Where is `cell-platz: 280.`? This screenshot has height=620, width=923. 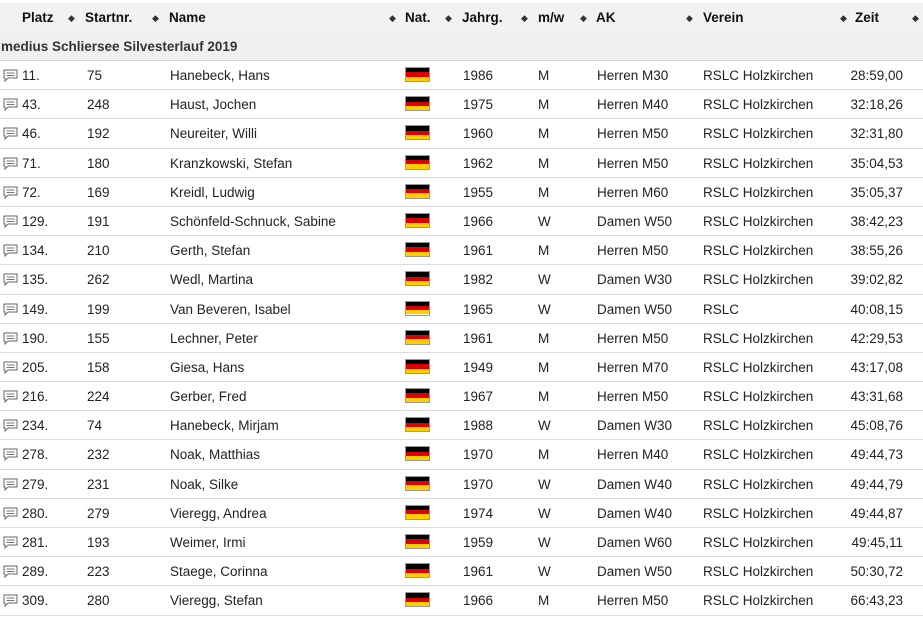
cell-platz: 280. is located at coordinates (35, 513).